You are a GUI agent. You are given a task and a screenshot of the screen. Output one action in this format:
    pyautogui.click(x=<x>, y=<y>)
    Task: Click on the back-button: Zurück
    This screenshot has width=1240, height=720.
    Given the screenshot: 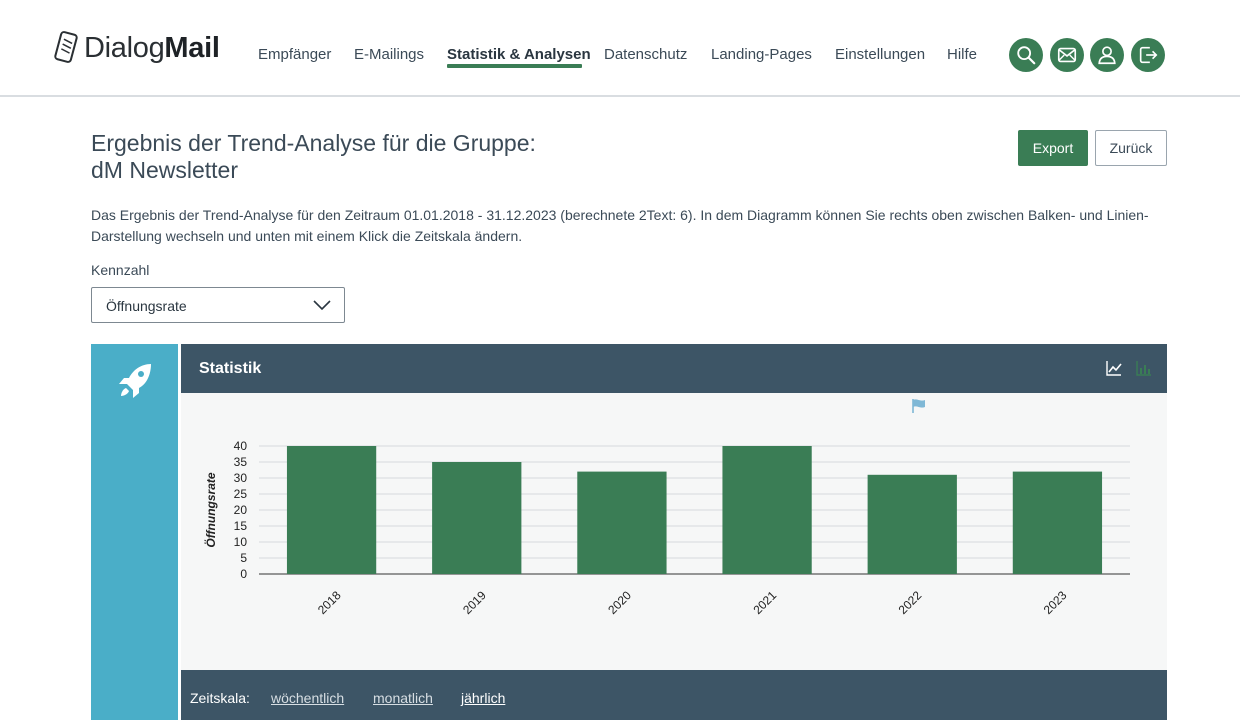 What is the action you would take?
    pyautogui.click(x=1131, y=148)
    